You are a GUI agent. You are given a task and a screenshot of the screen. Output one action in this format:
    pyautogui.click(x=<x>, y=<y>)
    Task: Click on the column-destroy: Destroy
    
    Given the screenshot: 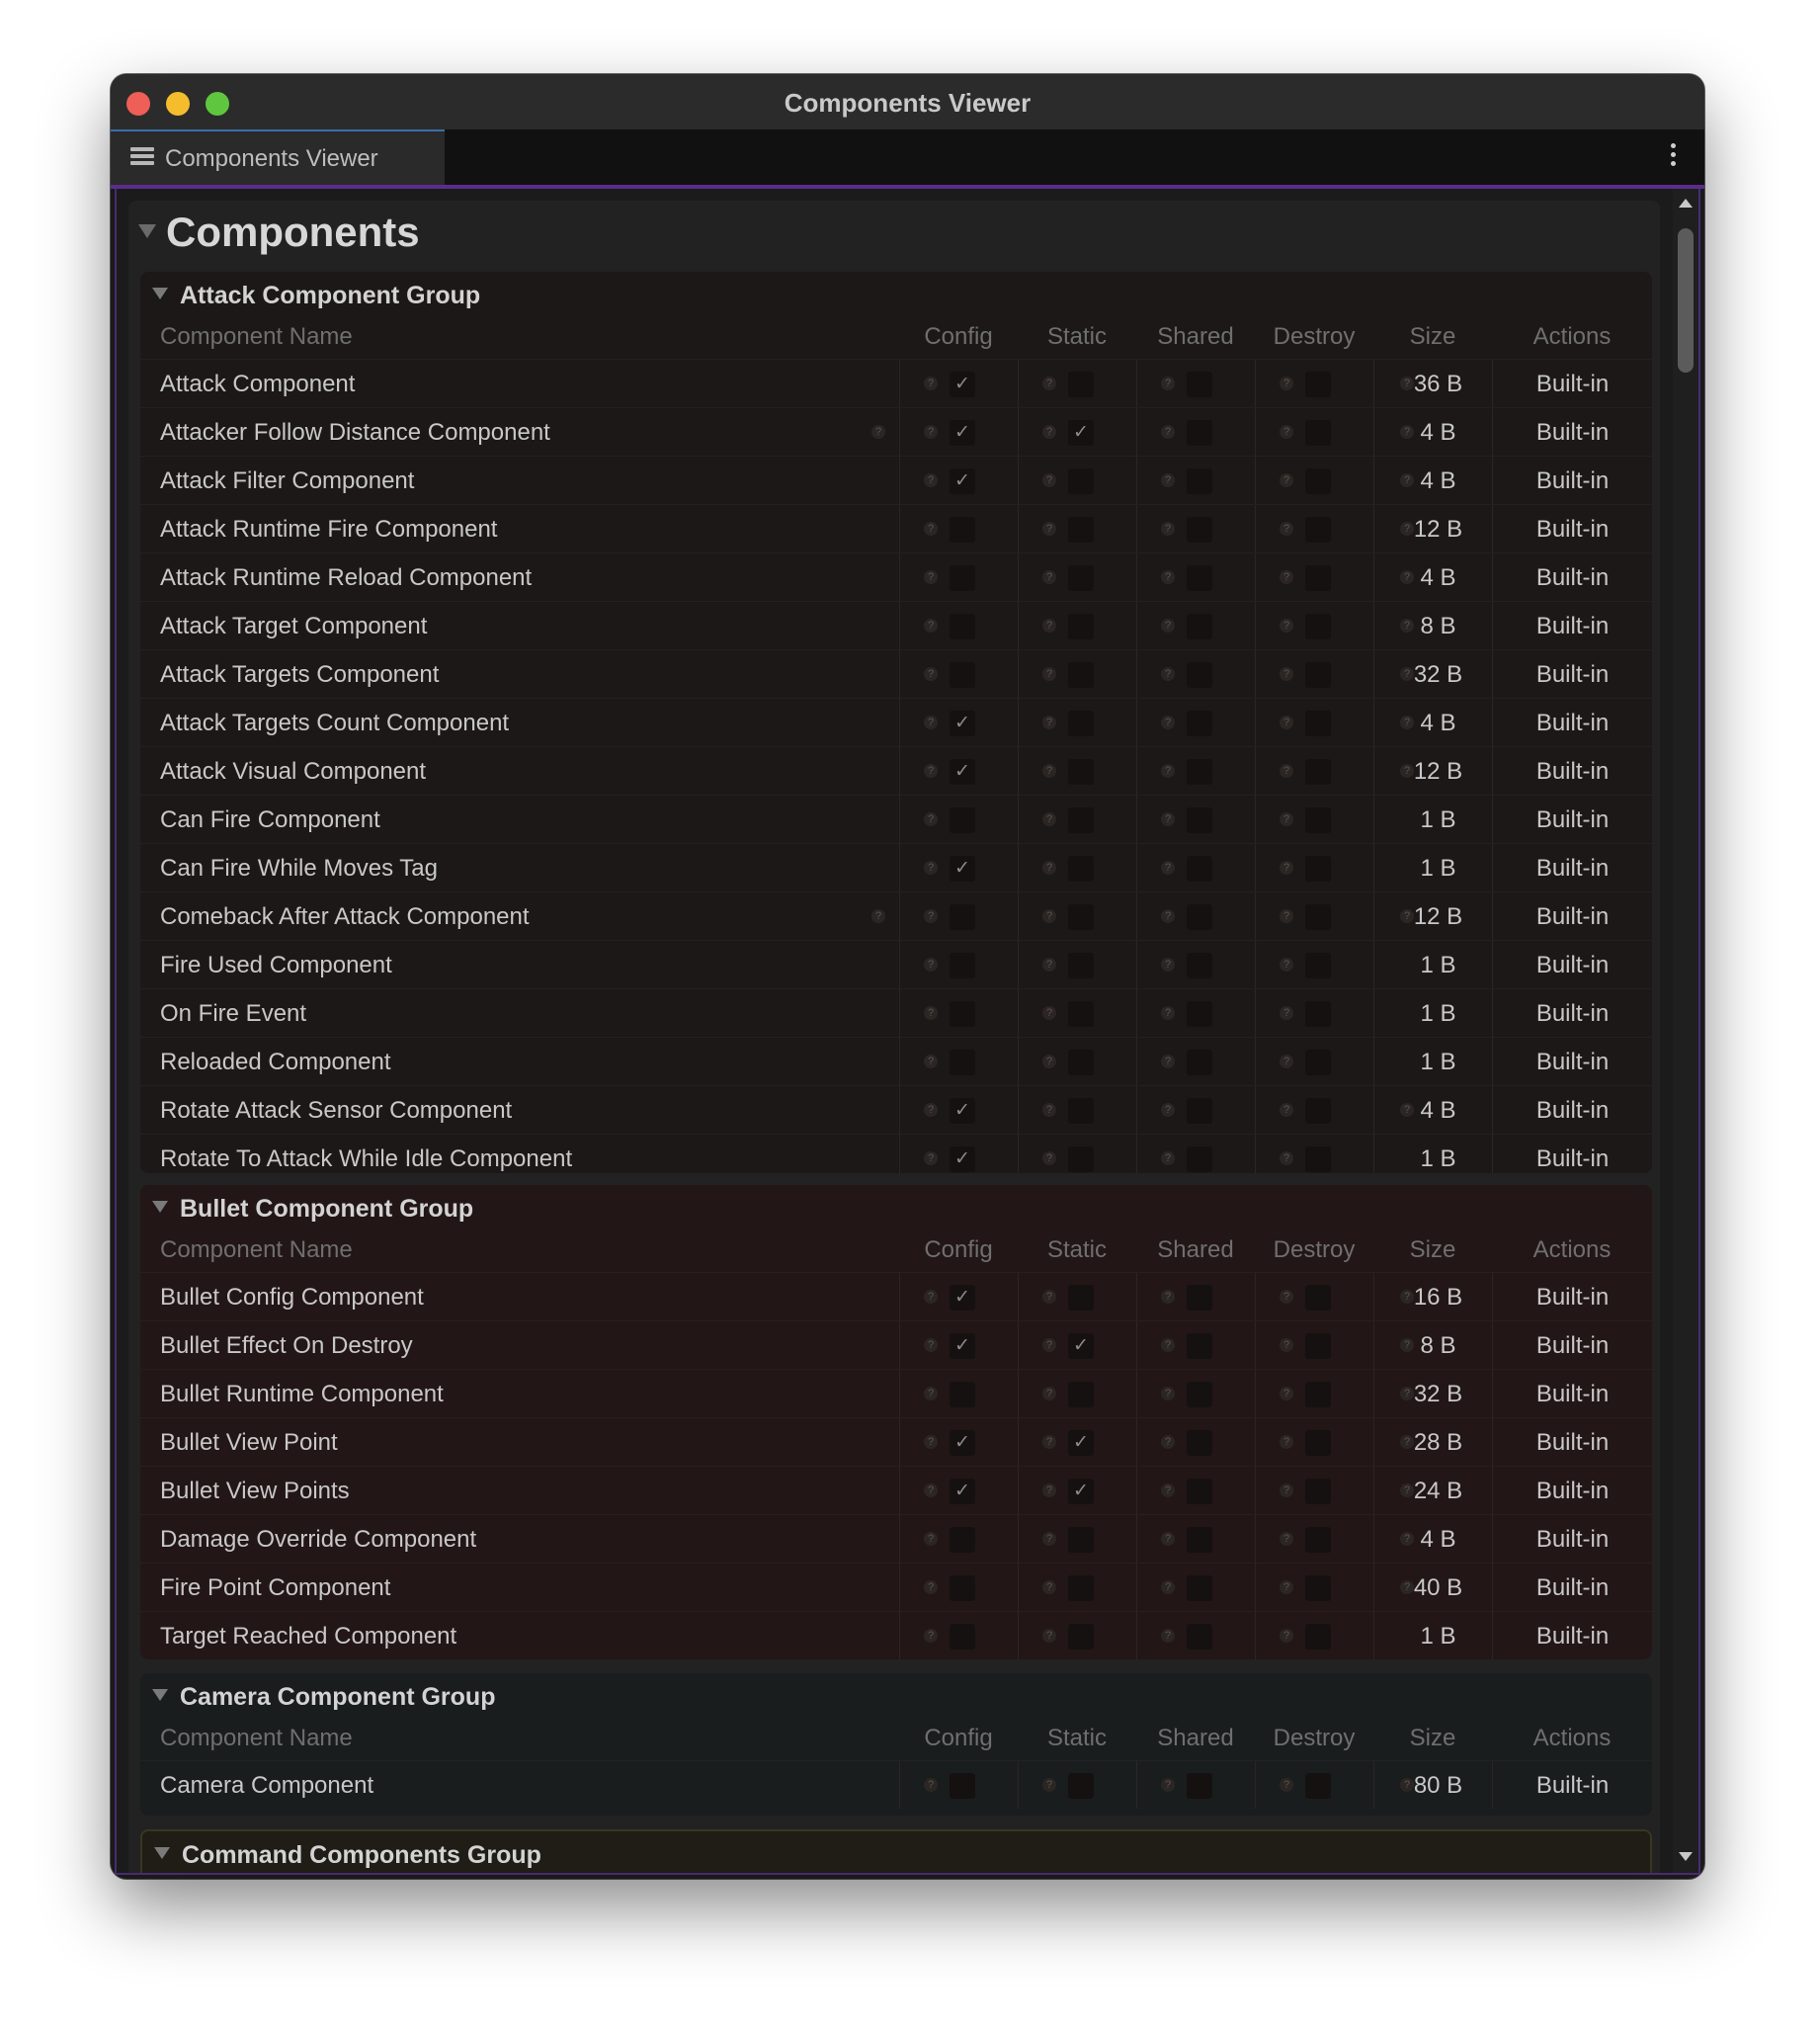 What is the action you would take?
    pyautogui.click(x=1314, y=337)
    